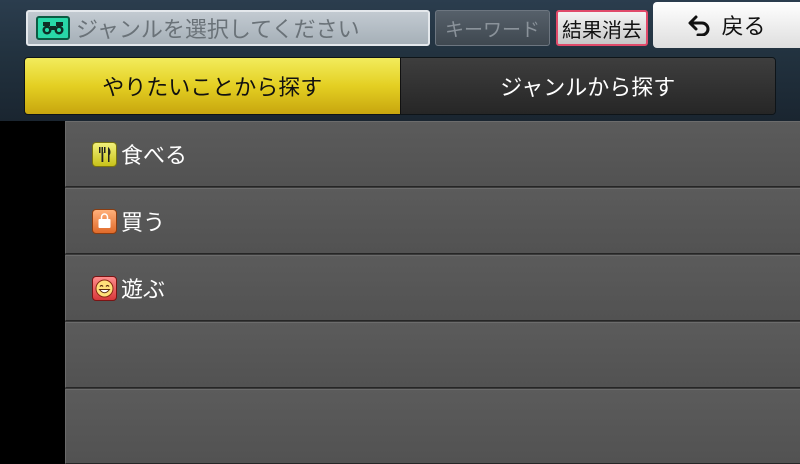 This screenshot has height=464, width=800. Describe the element at coordinates (602, 28) in the screenshot. I see `clear-results-button: 結果消去` at that location.